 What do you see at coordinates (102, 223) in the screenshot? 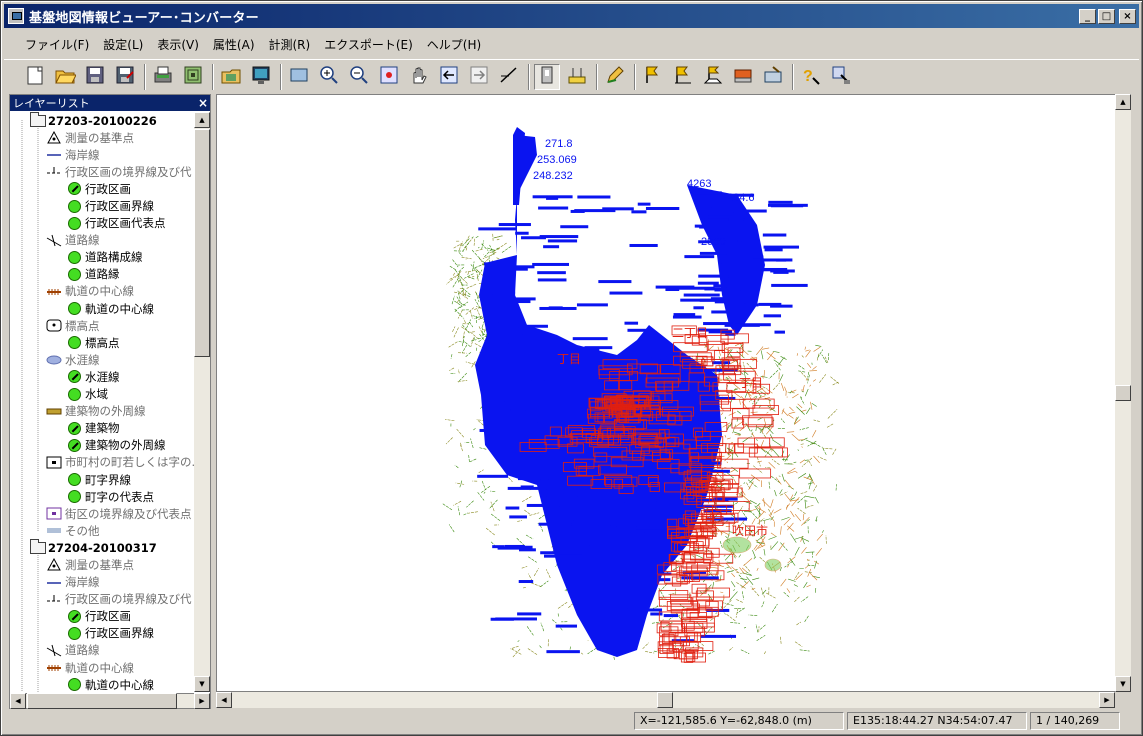
I see `layer-item: 行政区画代表点` at bounding box center [102, 223].